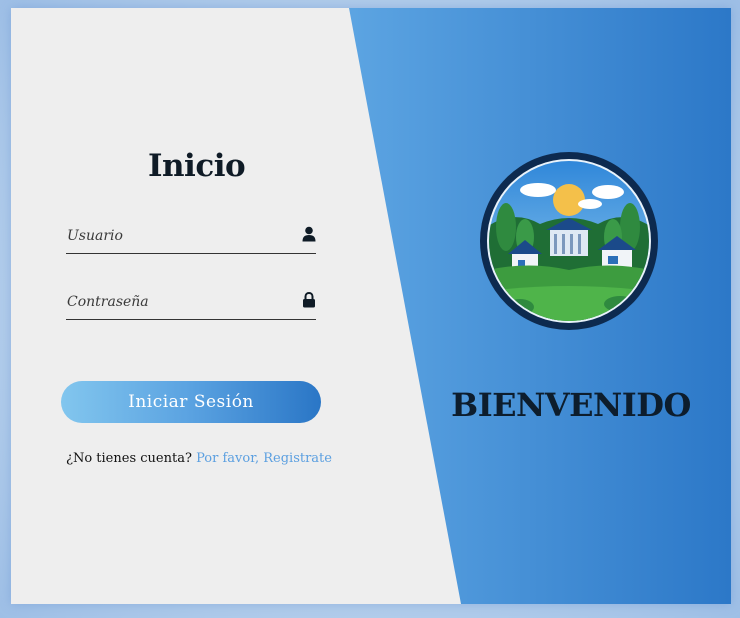 This screenshot has height=618, width=740. Describe the element at coordinates (309, 234) in the screenshot. I see `user-icon` at that location.